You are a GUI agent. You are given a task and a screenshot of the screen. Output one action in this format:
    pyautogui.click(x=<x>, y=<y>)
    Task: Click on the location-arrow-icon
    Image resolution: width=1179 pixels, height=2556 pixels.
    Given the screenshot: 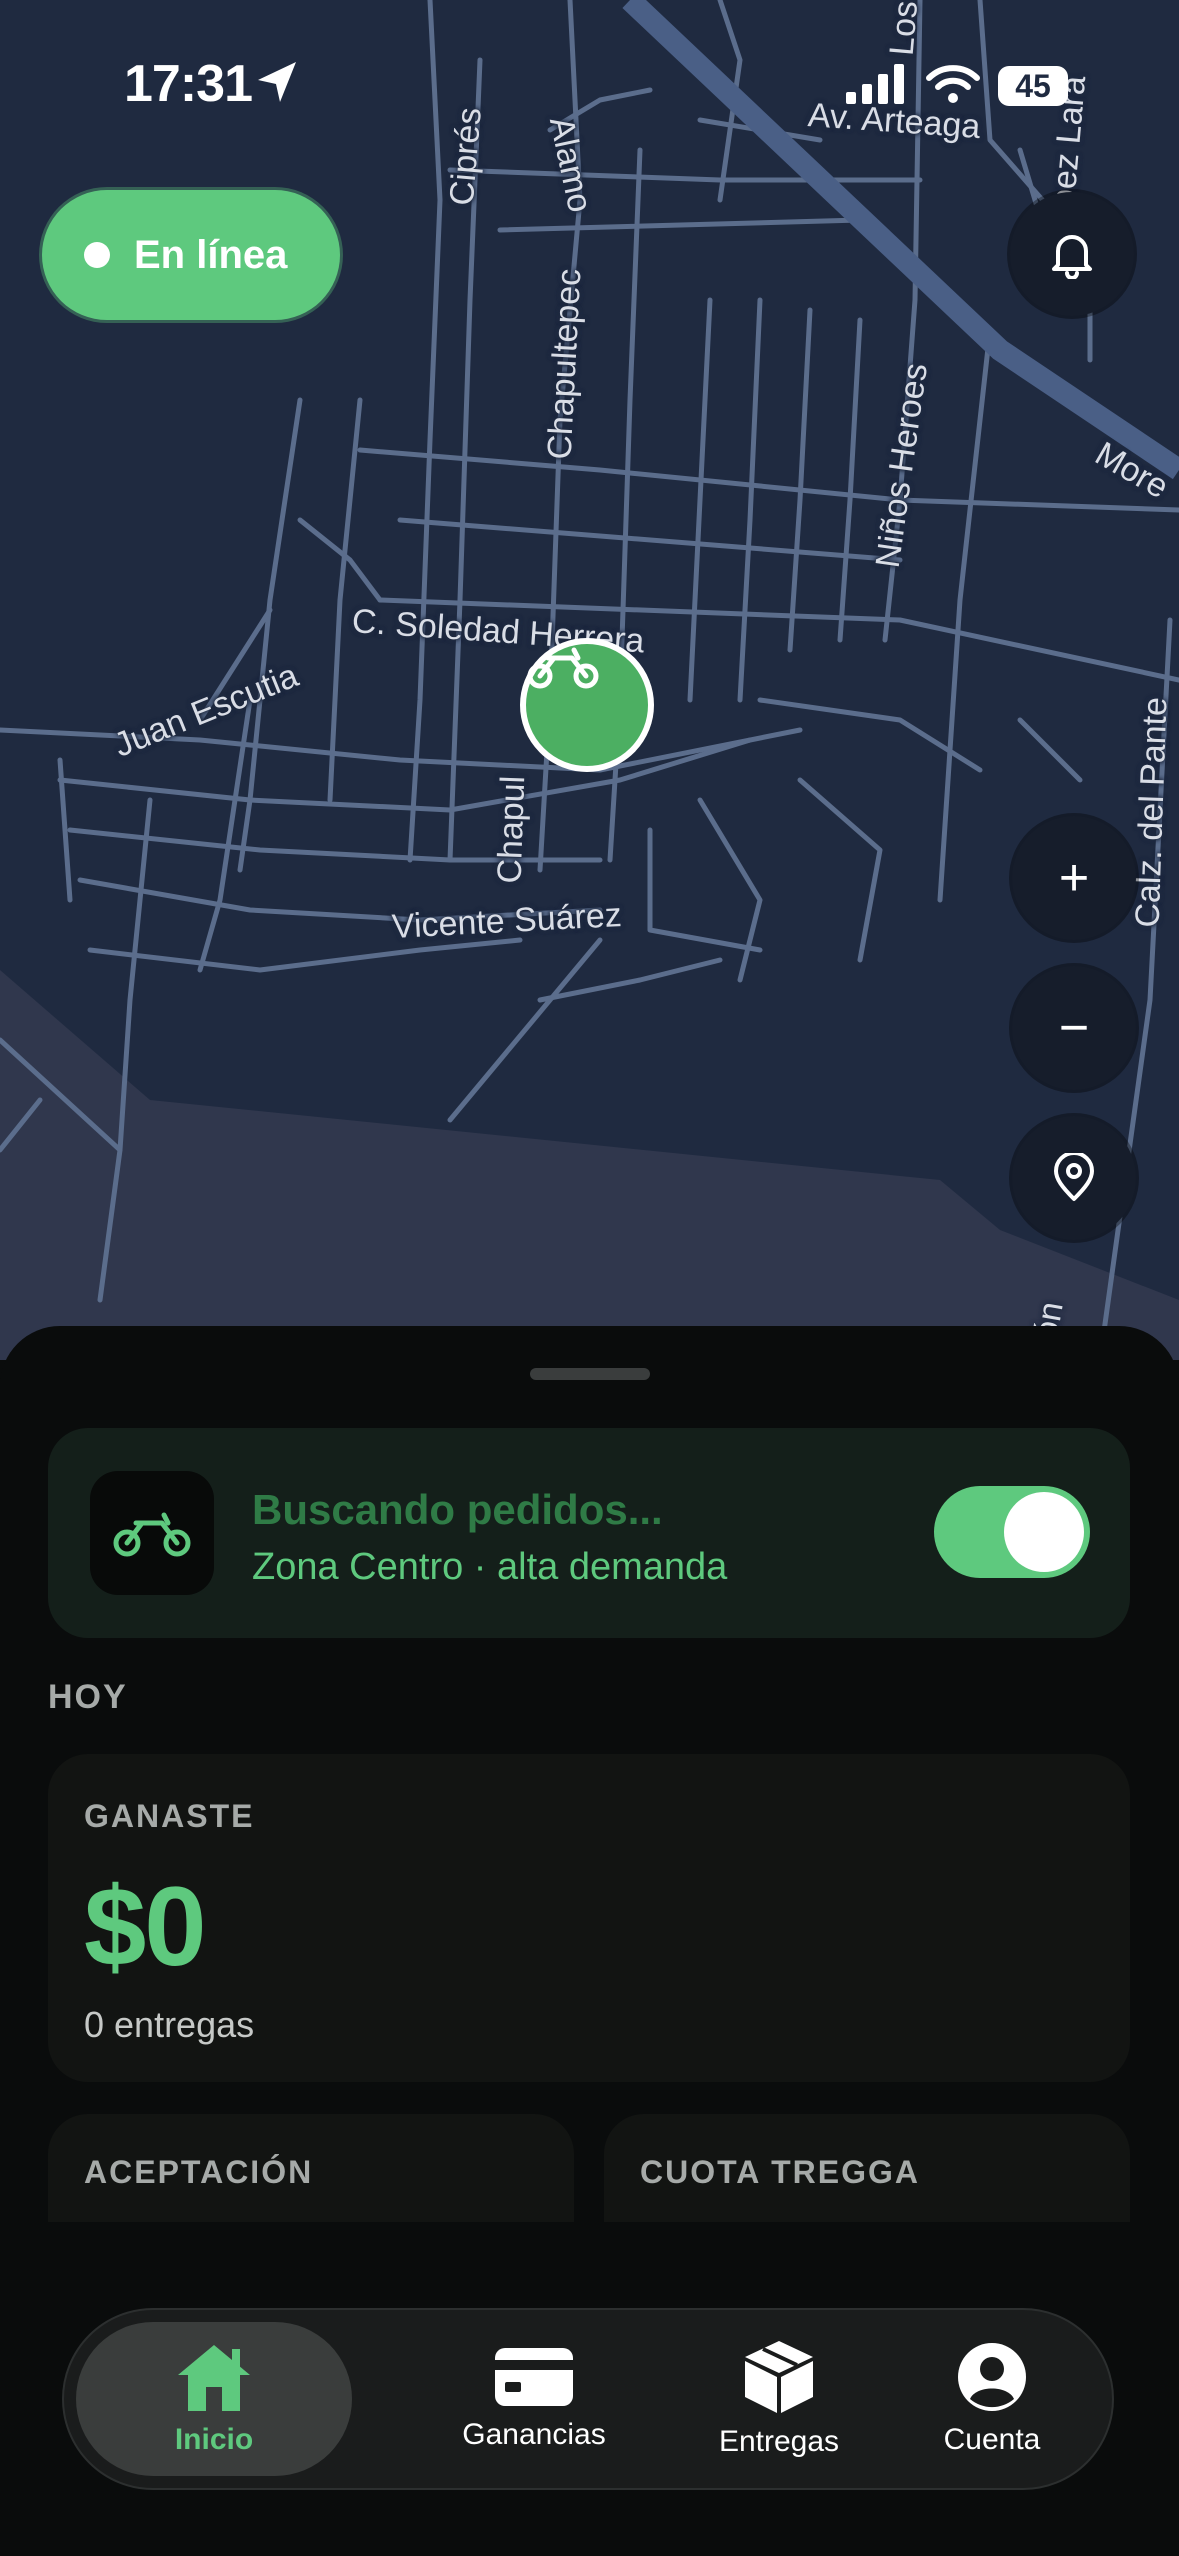 What is the action you would take?
    pyautogui.click(x=277, y=82)
    